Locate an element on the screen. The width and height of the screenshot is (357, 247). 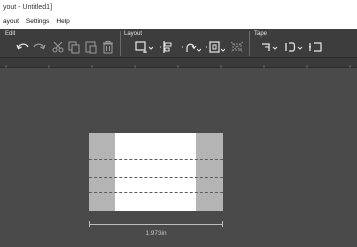
undo-button is located at coordinates (23, 47).